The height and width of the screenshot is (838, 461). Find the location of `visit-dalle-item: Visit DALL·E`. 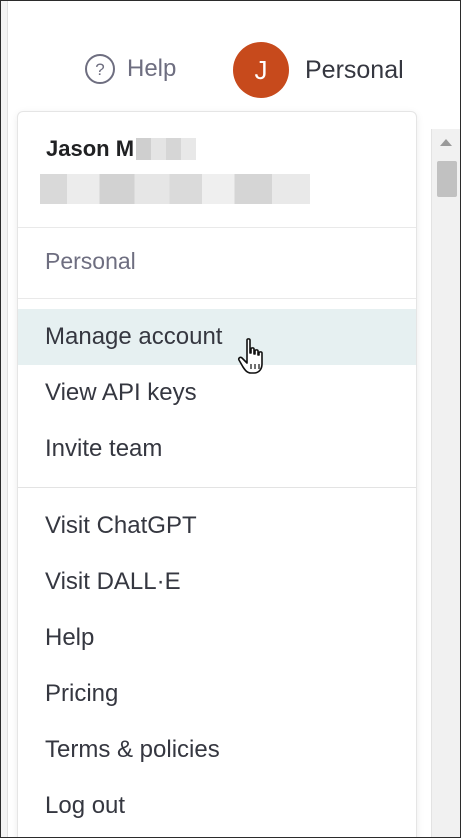

visit-dalle-item: Visit DALL·E is located at coordinates (217, 582).